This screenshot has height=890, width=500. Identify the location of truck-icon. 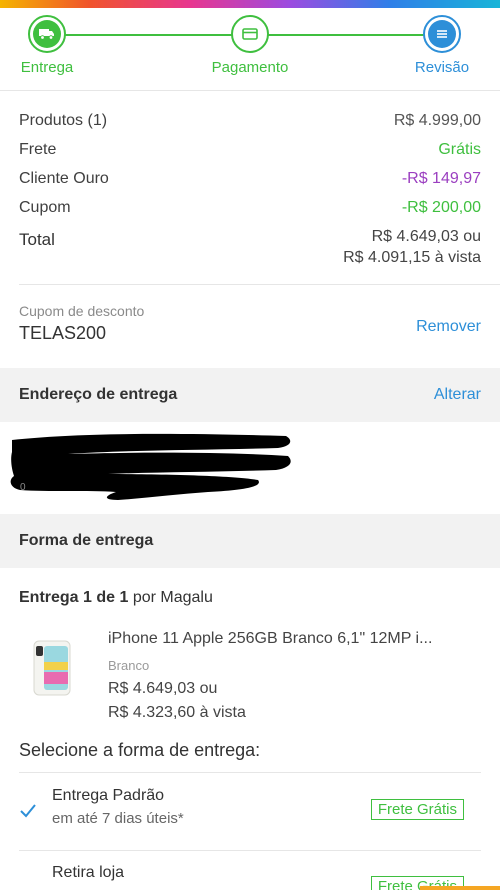
(46, 34).